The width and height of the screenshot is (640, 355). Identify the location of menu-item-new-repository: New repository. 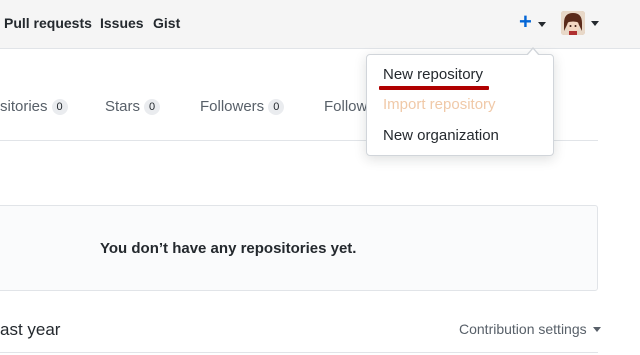
(433, 74).